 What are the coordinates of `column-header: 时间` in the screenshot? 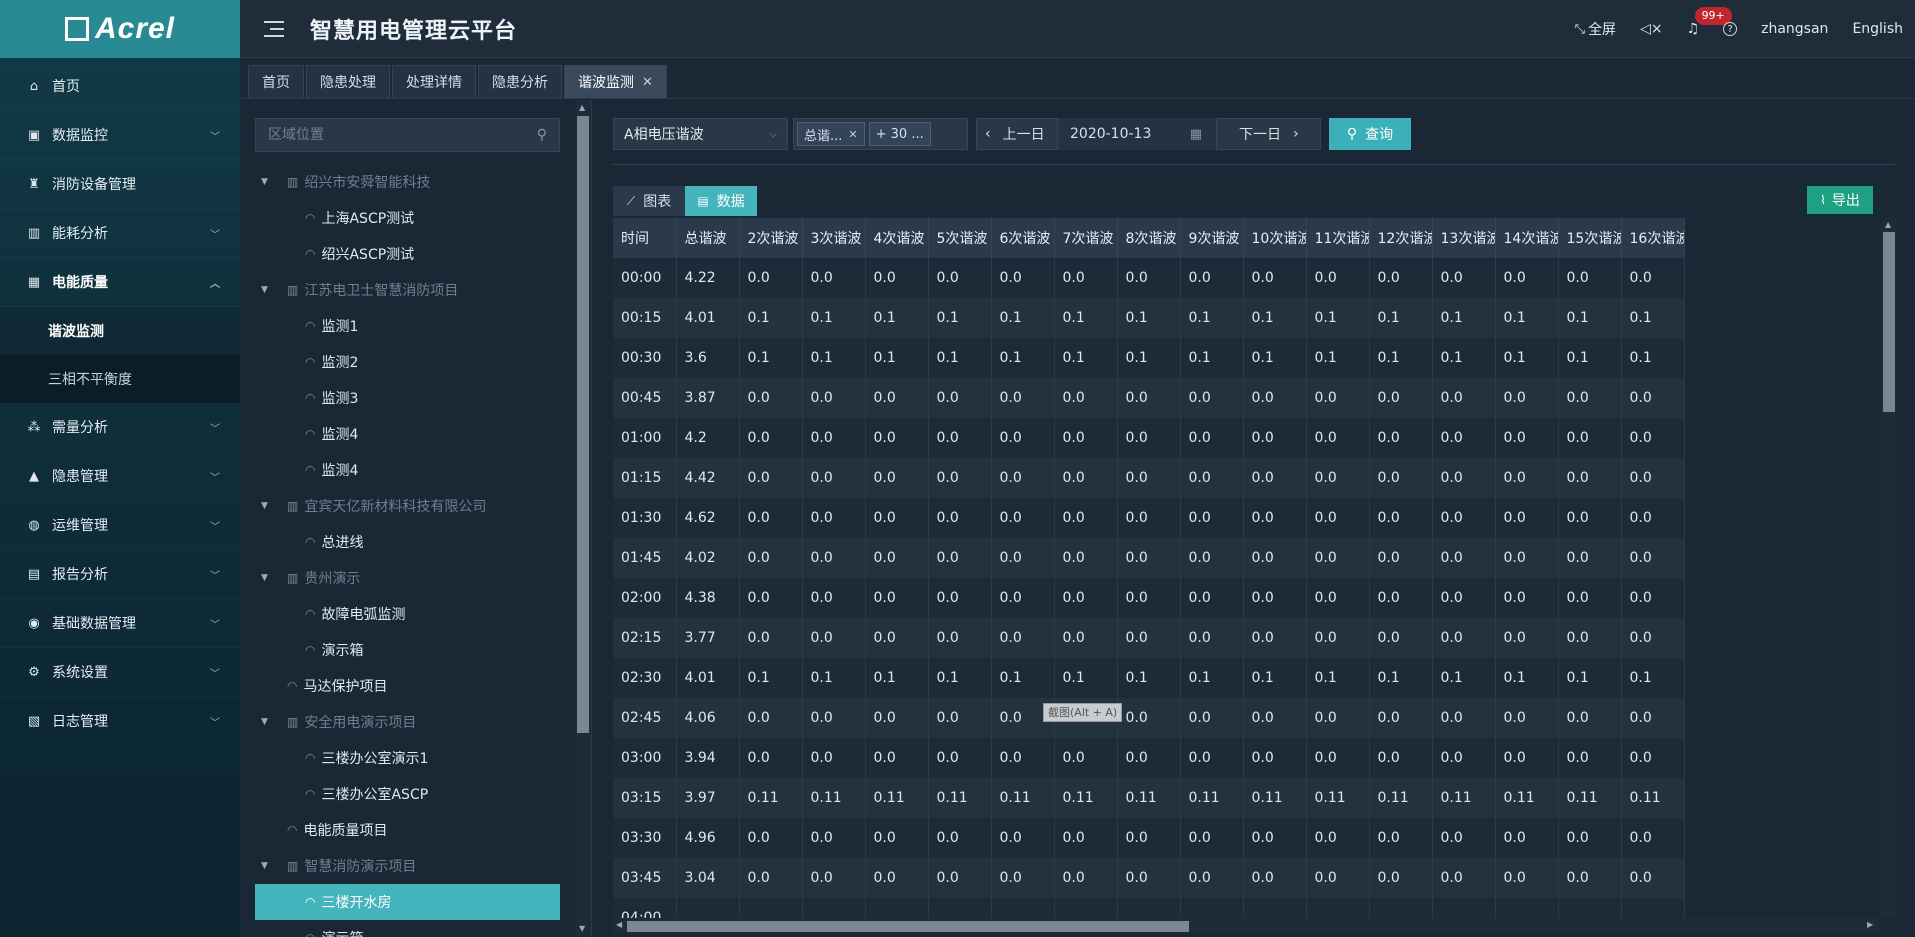 It's located at (645, 238).